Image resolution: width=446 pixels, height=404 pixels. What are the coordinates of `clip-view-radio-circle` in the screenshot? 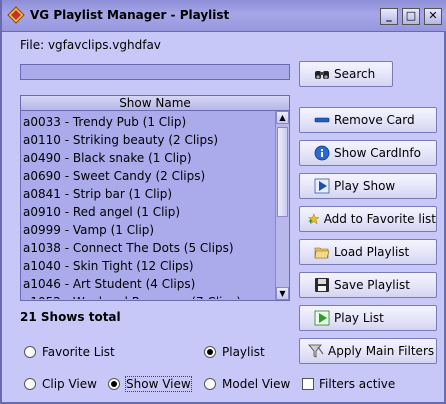 It's located at (30, 384).